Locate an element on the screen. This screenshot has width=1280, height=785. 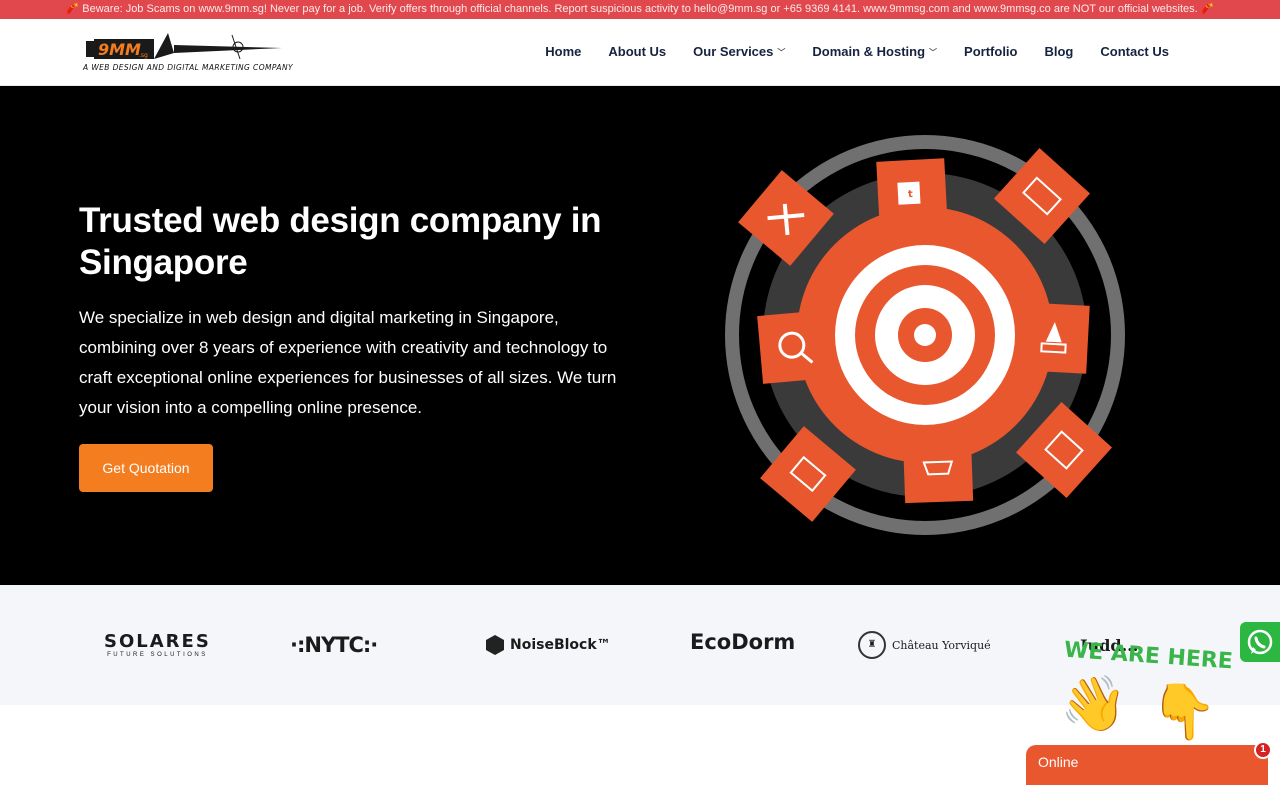
nav-label: About Us is located at coordinates (637, 51).